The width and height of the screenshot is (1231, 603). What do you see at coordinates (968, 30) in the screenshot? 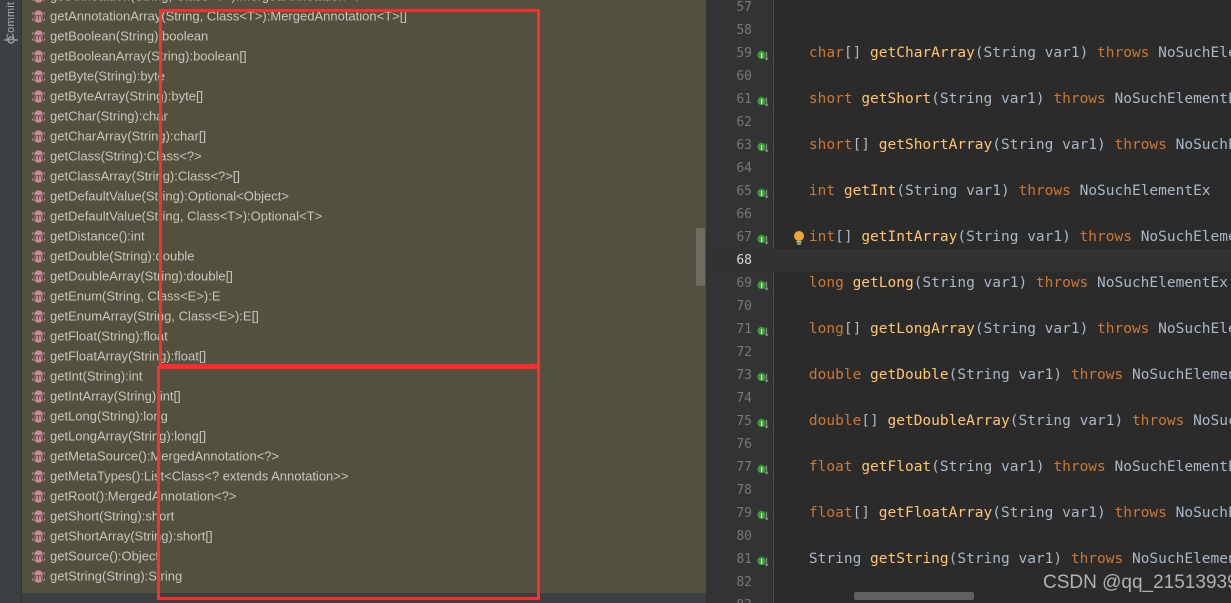
I see `editor-line: 58` at bounding box center [968, 30].